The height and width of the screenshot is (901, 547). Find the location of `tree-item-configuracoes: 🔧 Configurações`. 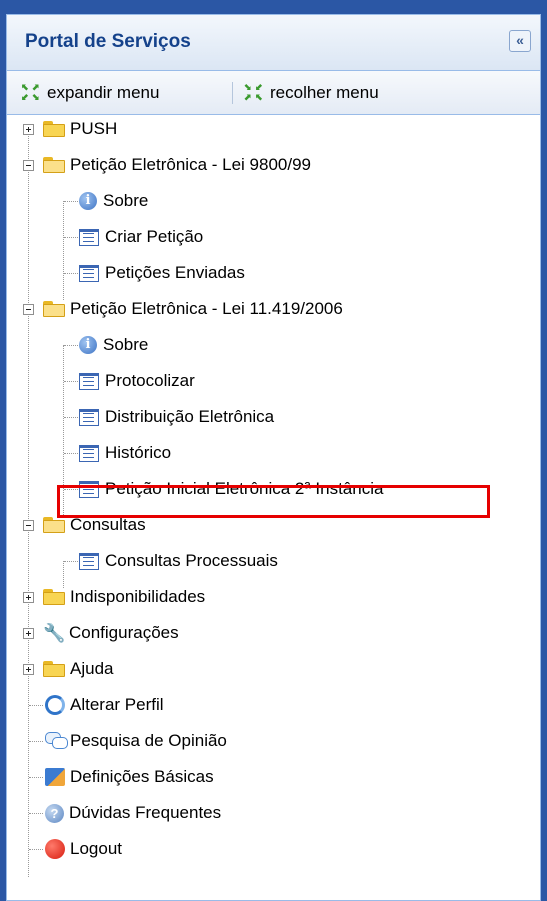

tree-item-configuracoes: 🔧 Configurações is located at coordinates (111, 633).